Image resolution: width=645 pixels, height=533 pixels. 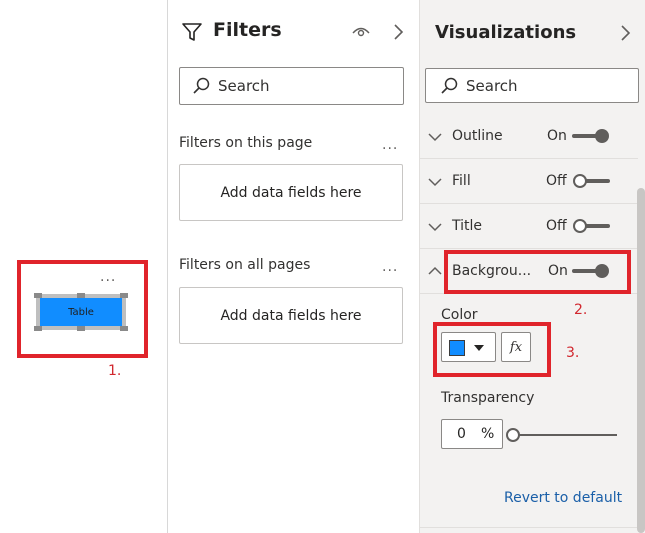 What do you see at coordinates (563, 498) in the screenshot?
I see `revert-to-default-link: Revert to default` at bounding box center [563, 498].